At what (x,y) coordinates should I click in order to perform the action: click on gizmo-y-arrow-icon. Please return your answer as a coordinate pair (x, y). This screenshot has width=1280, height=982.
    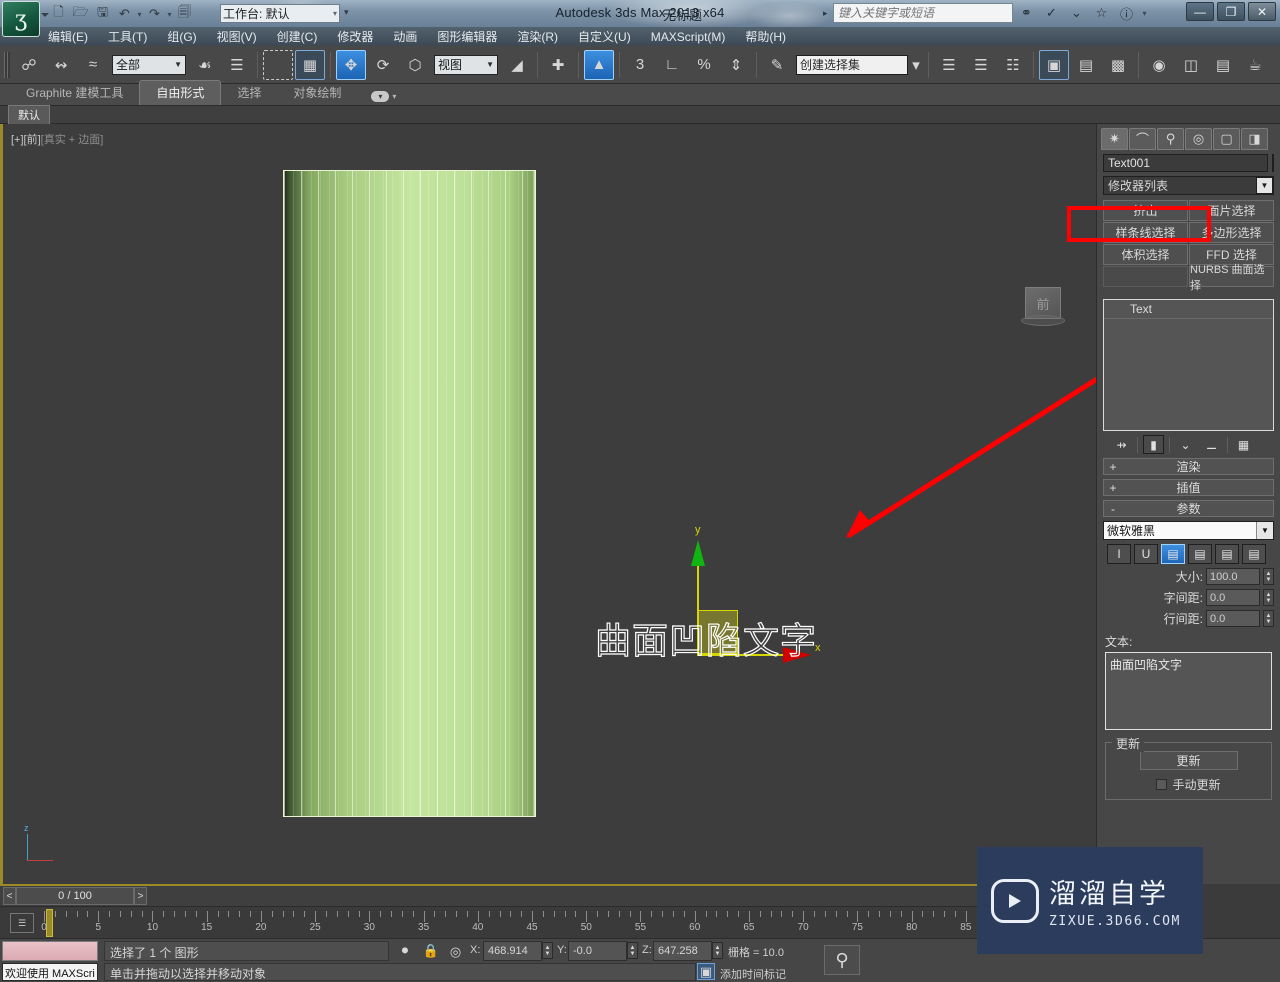
    Looking at the image, I should click on (698, 553).